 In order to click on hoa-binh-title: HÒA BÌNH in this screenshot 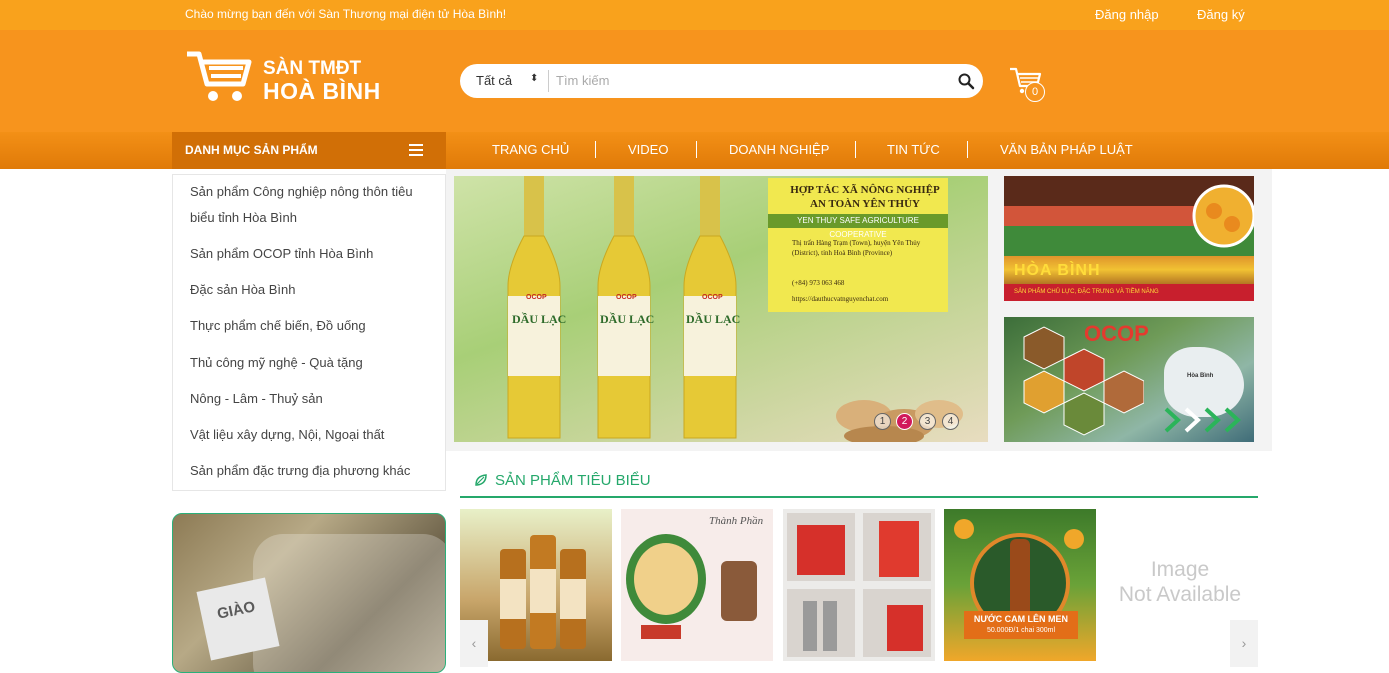, I will do `click(1057, 270)`.